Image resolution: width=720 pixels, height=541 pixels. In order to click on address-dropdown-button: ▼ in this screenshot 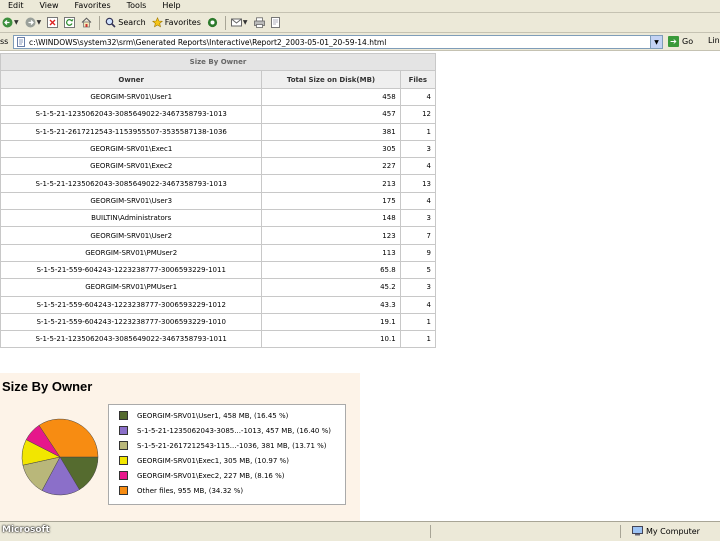, I will do `click(656, 42)`.